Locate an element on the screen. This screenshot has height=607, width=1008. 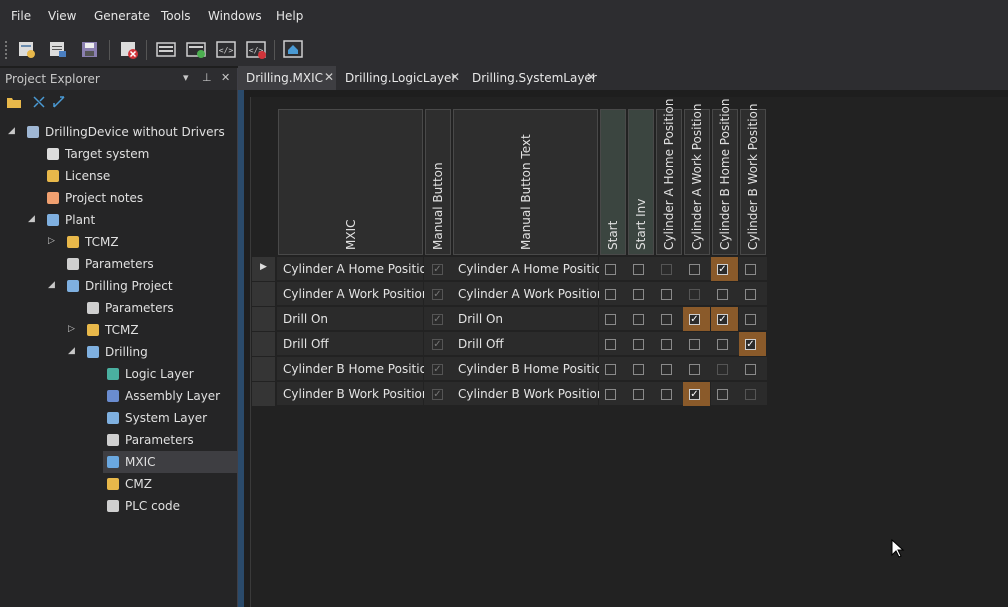
tab-drilling-systemlayer: Drilling.SystemLayer ✕ is located at coordinates (532, 78).